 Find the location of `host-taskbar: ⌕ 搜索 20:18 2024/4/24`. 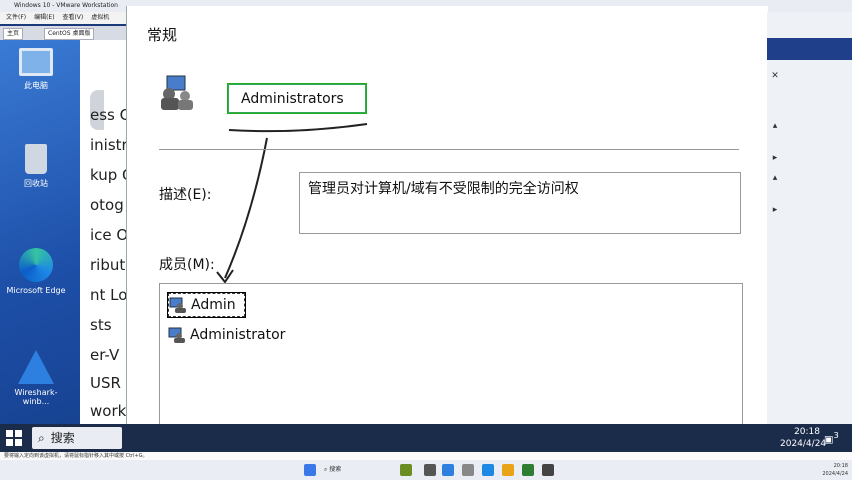

host-taskbar: ⌕ 搜索 20:18 2024/4/24 is located at coordinates (426, 470).